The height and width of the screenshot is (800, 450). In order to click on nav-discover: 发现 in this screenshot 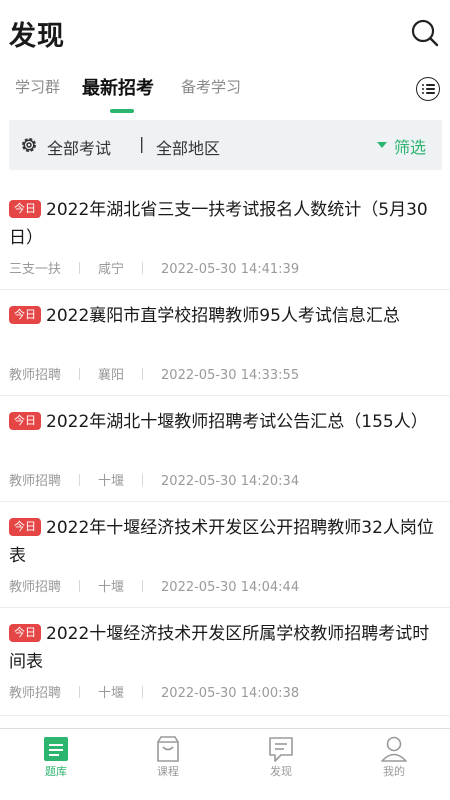, I will do `click(281, 764)`.